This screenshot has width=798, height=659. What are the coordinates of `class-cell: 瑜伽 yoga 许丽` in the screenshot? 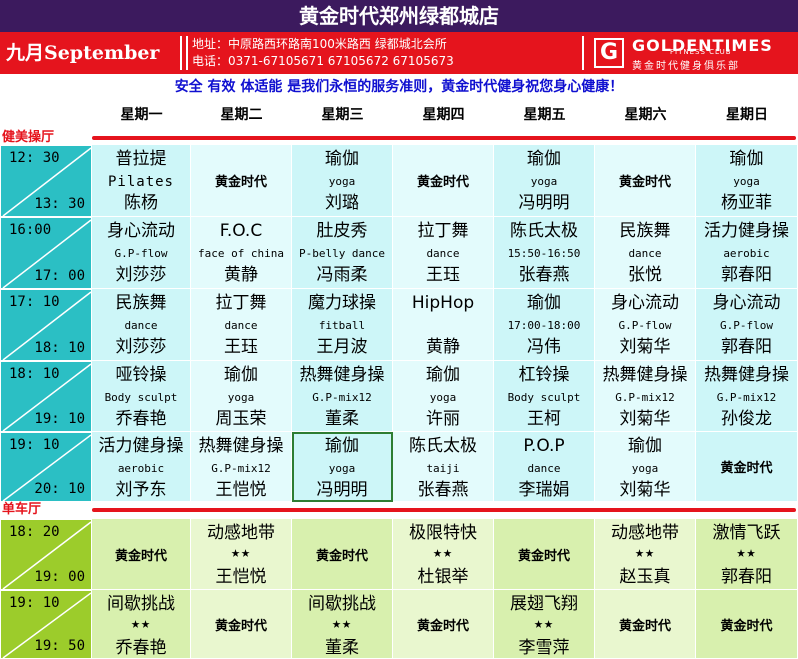 It's located at (443, 396).